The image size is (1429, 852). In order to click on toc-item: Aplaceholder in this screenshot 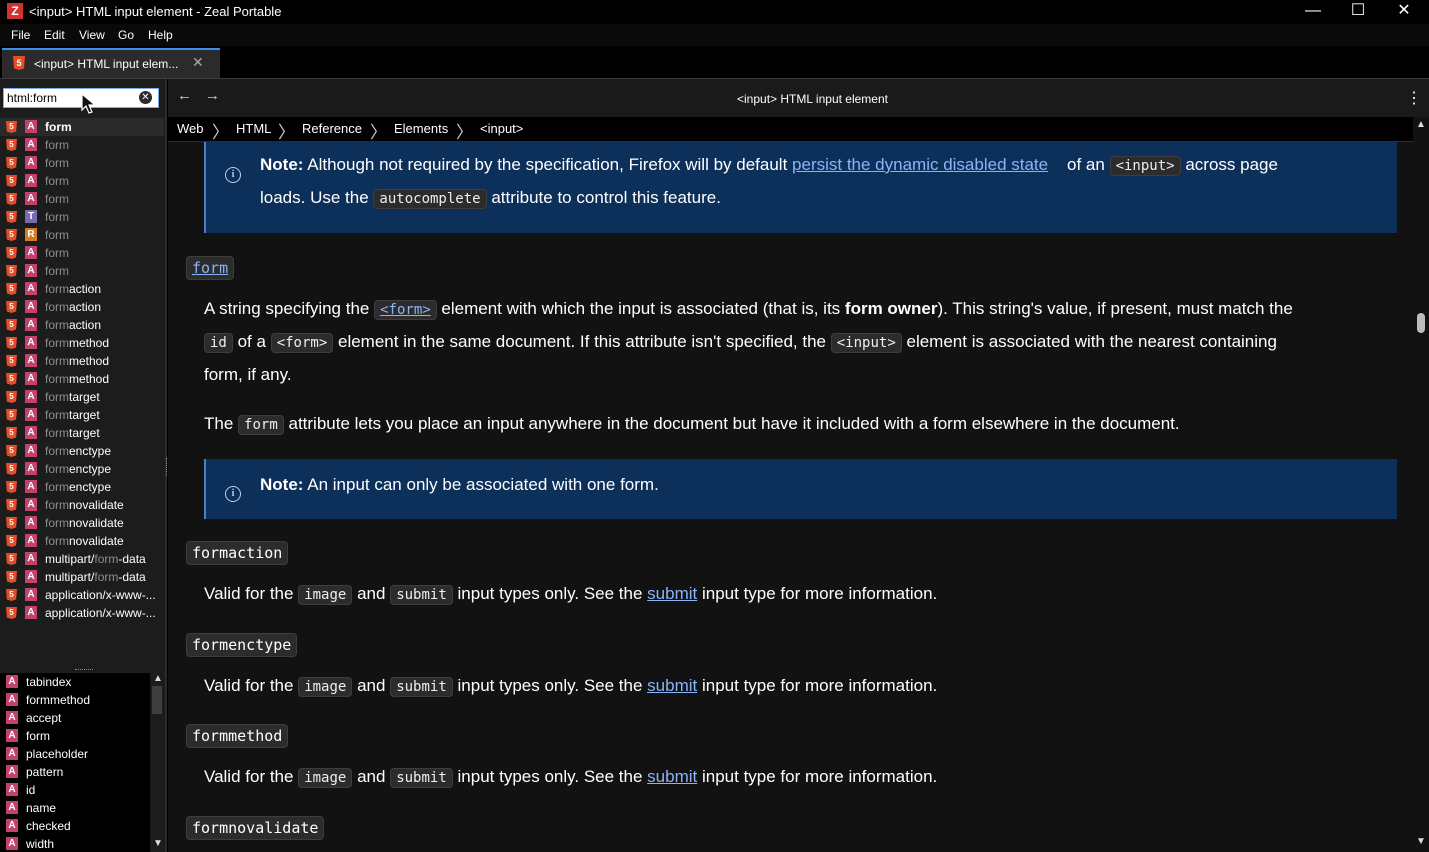, I will do `click(75, 754)`.